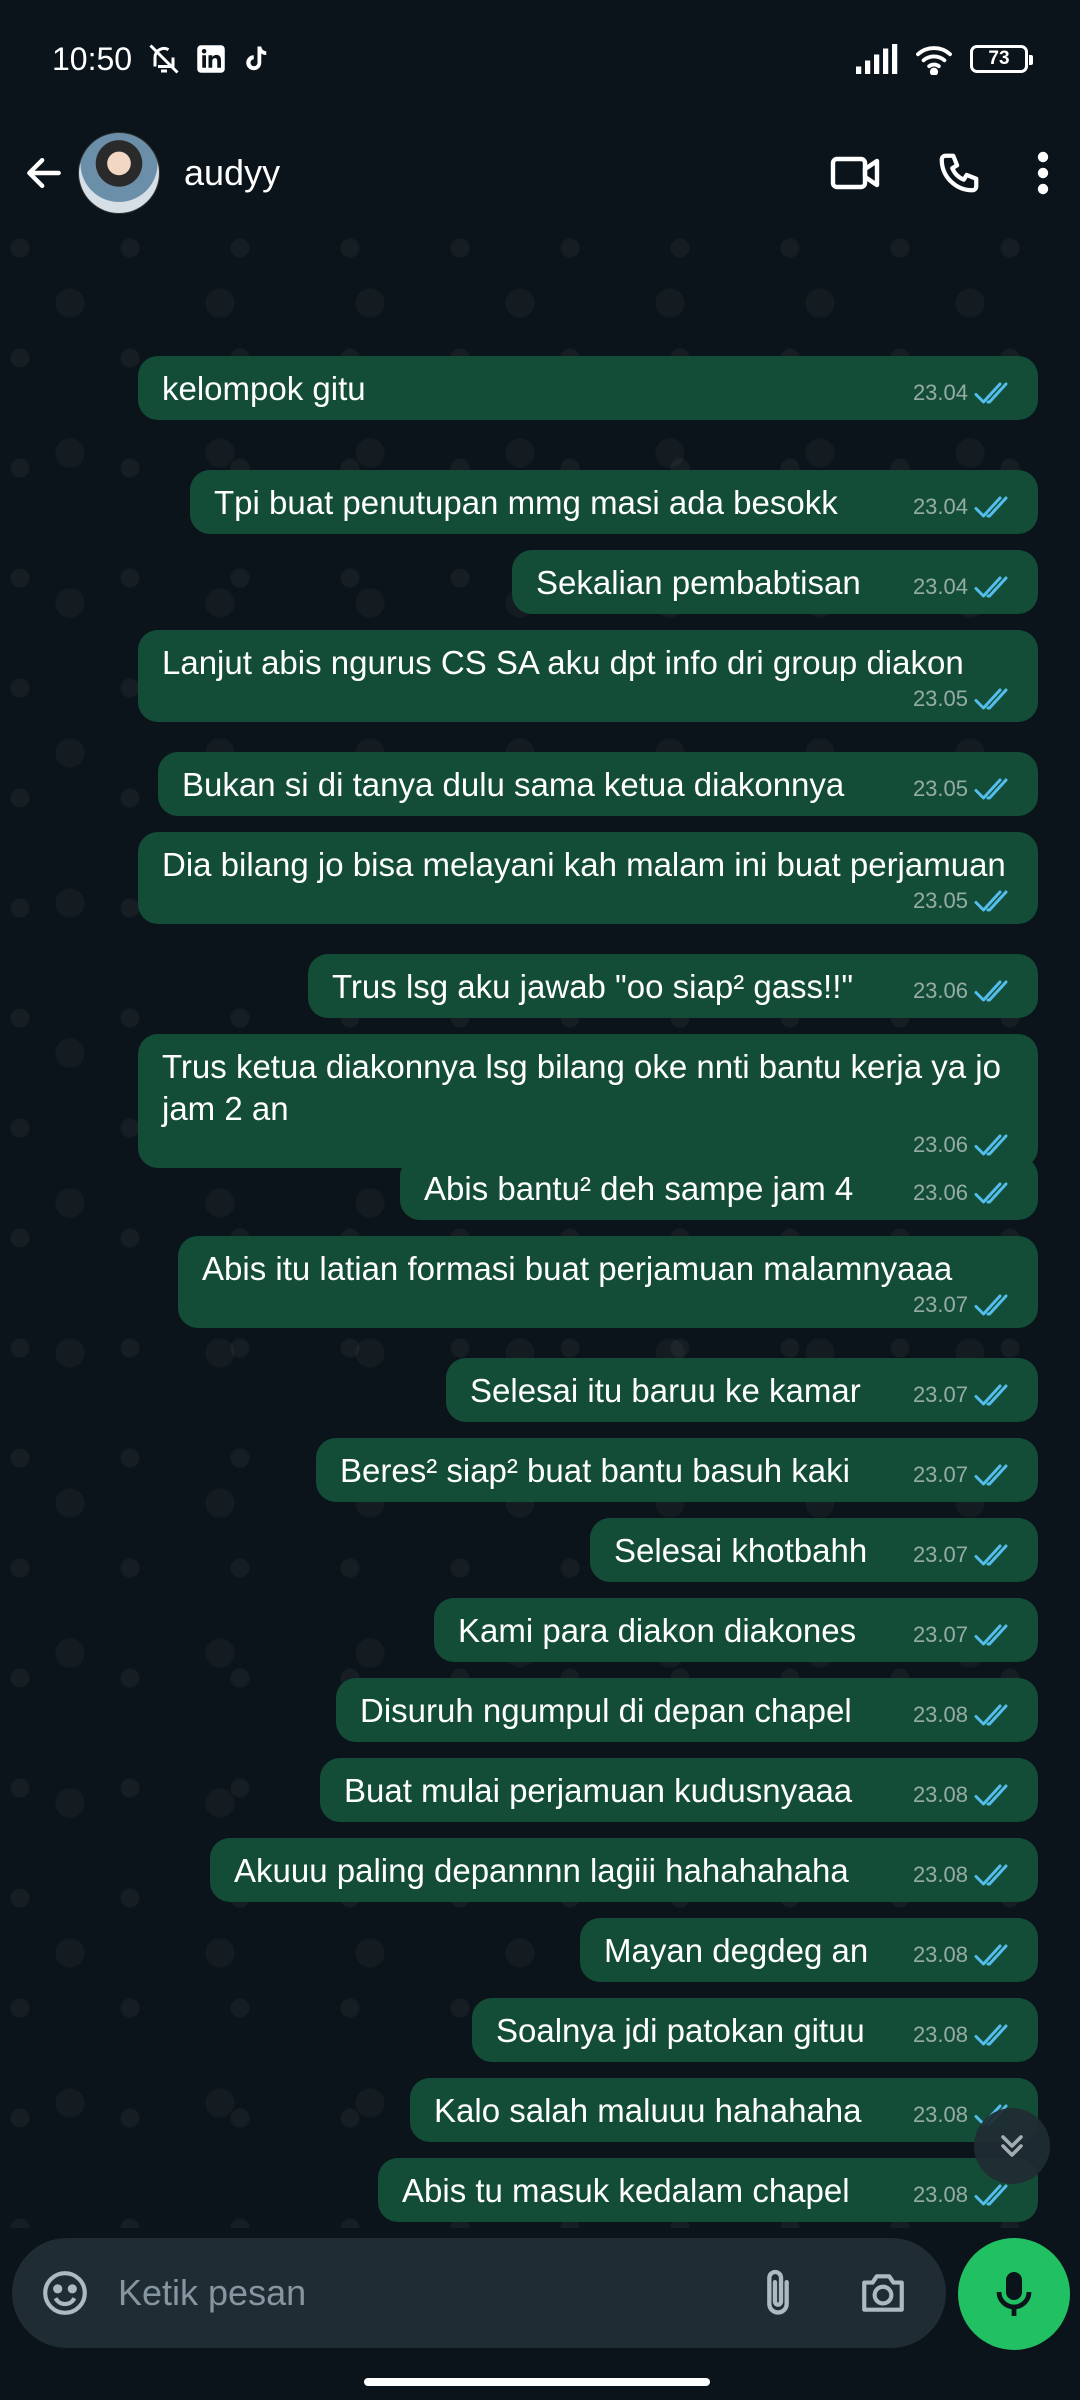 This screenshot has width=1080, height=2400. Describe the element at coordinates (1043, 173) in the screenshot. I see `more-options-icon` at that location.